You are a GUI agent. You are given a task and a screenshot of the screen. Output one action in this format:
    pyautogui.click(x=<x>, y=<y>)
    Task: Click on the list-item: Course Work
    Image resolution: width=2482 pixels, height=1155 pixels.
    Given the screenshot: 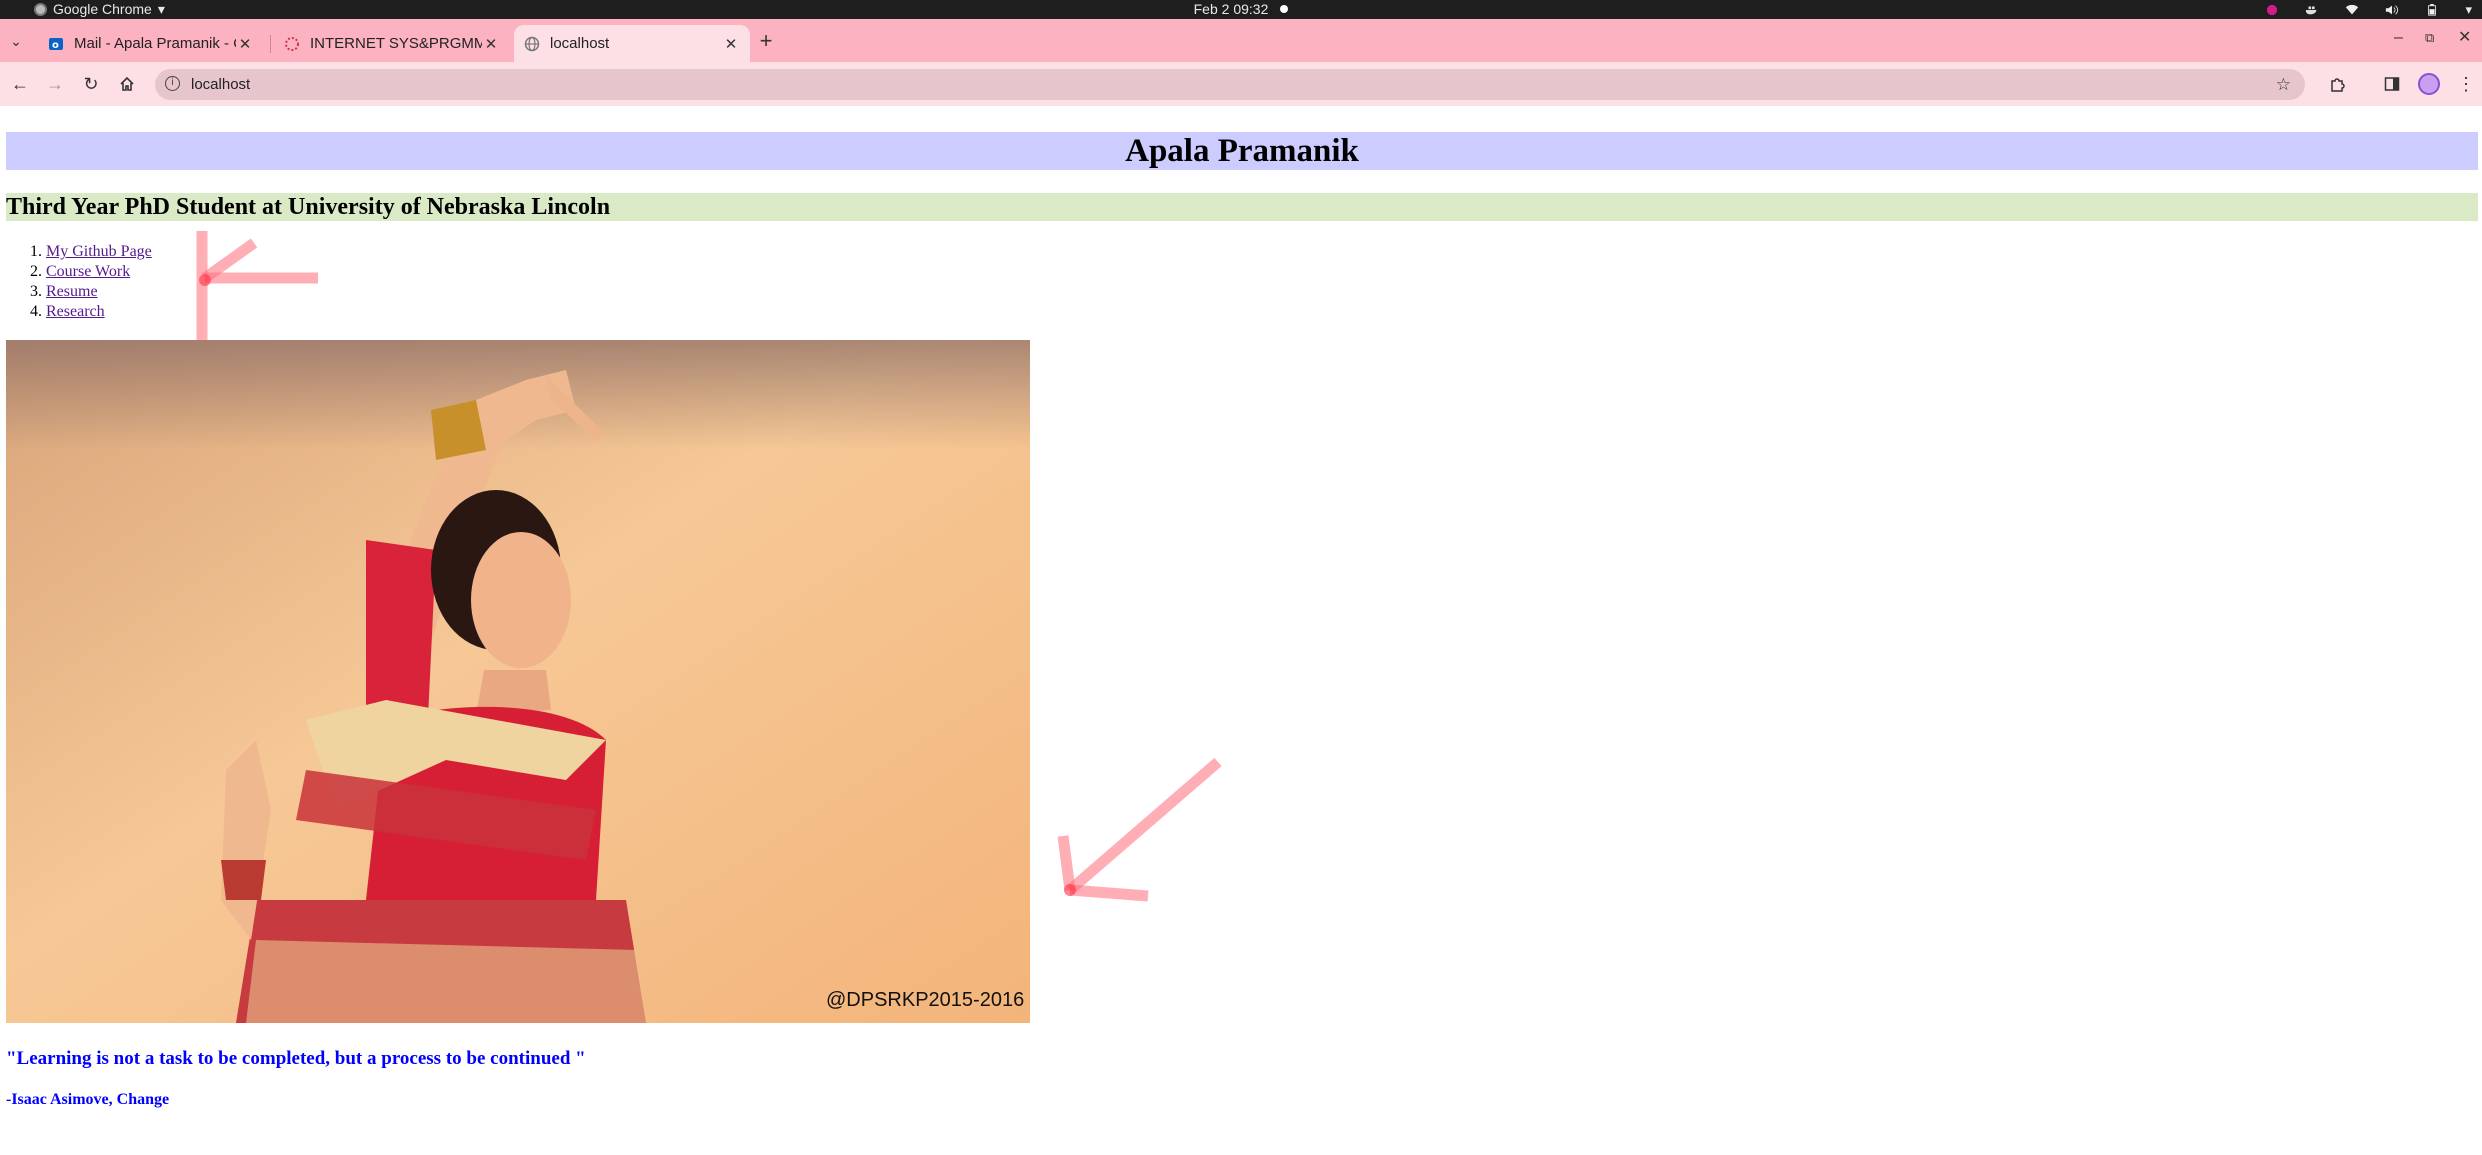 What is the action you would take?
    pyautogui.click(x=99, y=272)
    